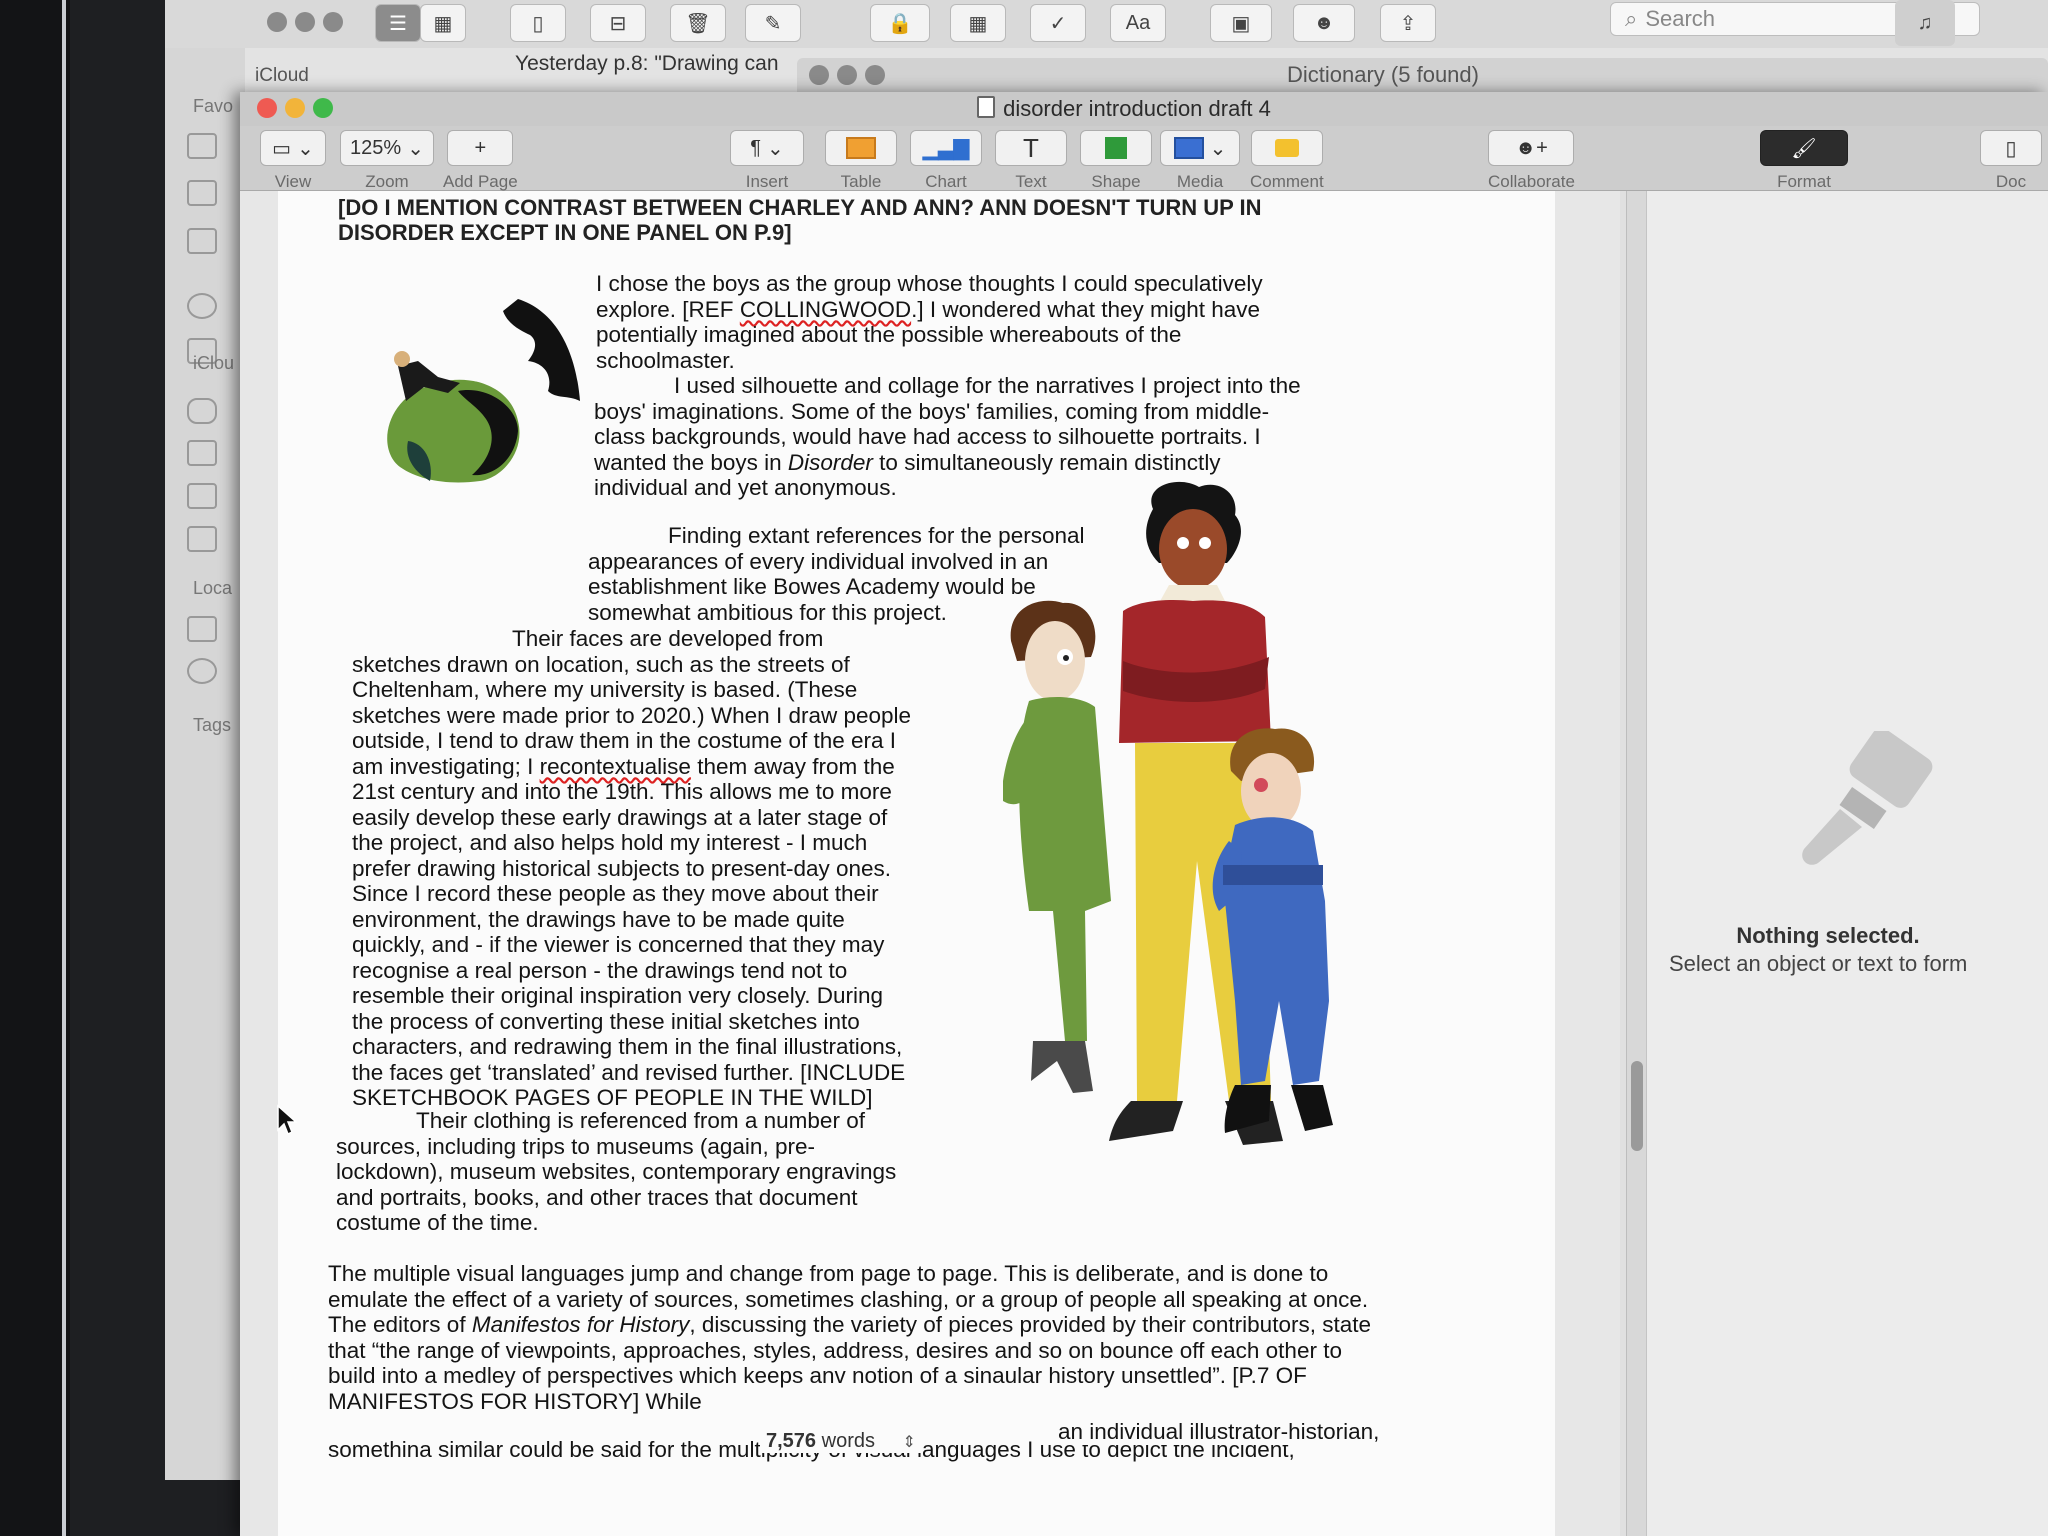  I want to click on pages-titlebar: disorder introduction draft 4, so click(1144, 109).